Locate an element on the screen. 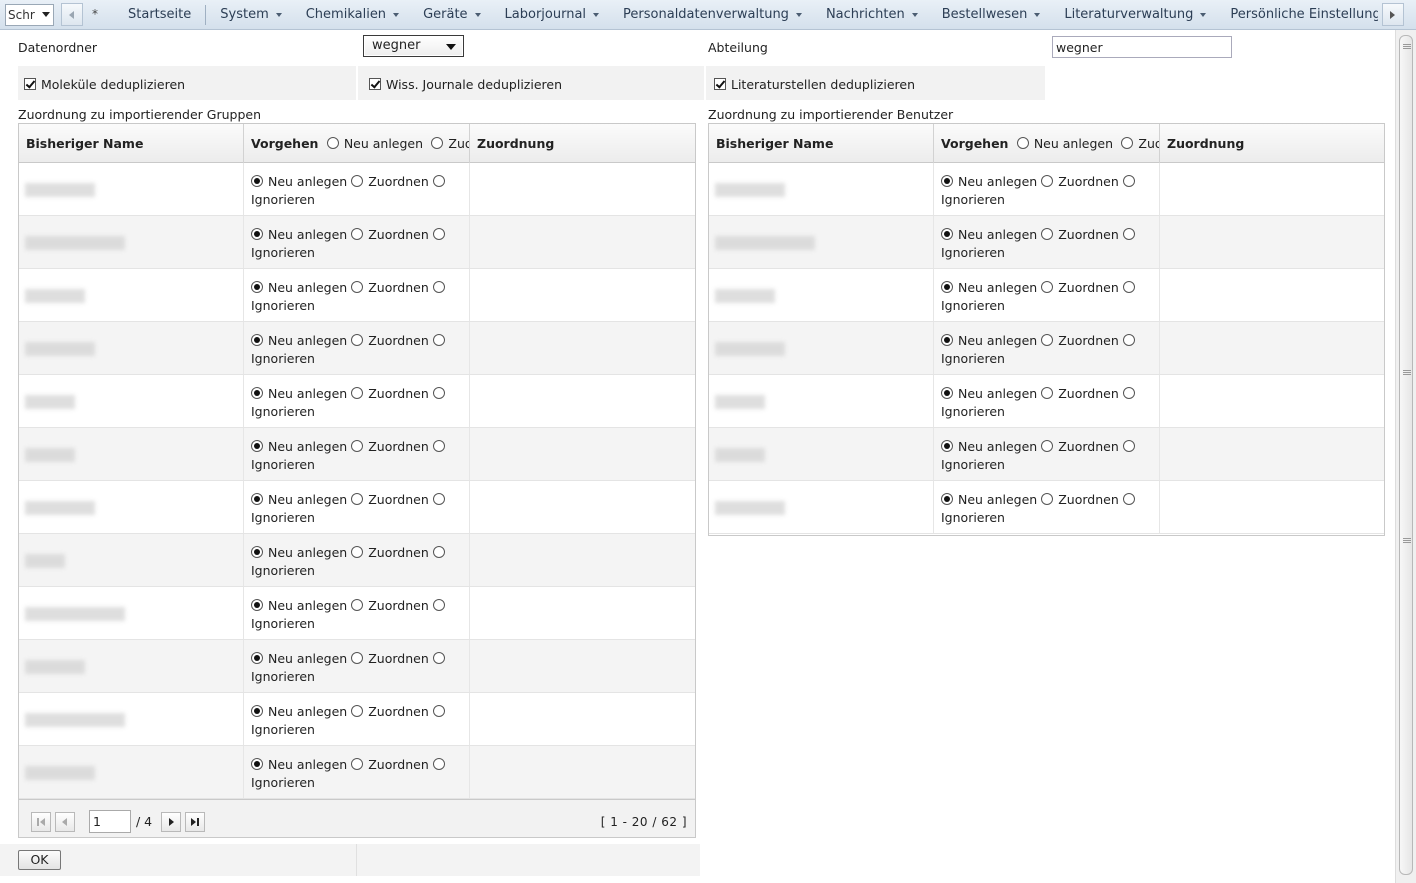  dedup-references-option: Literaturstellen deduplizieren is located at coordinates (875, 83).